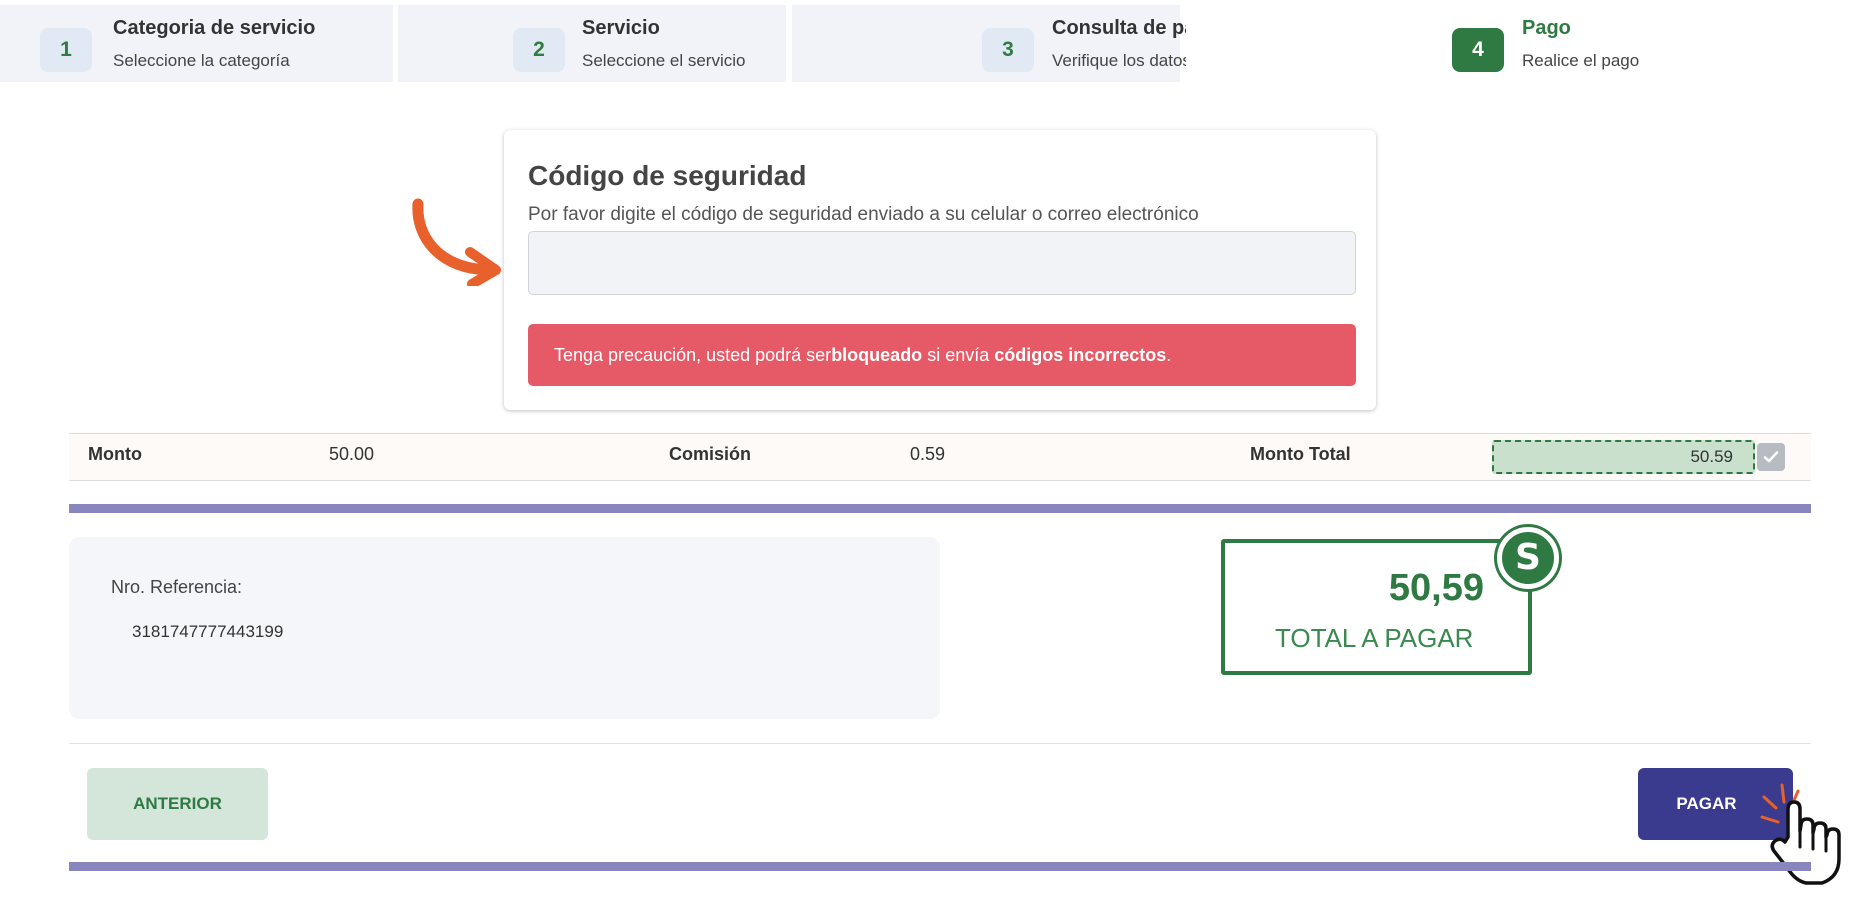  Describe the element at coordinates (1546, 28) in the screenshot. I see `step-title: Pago` at that location.